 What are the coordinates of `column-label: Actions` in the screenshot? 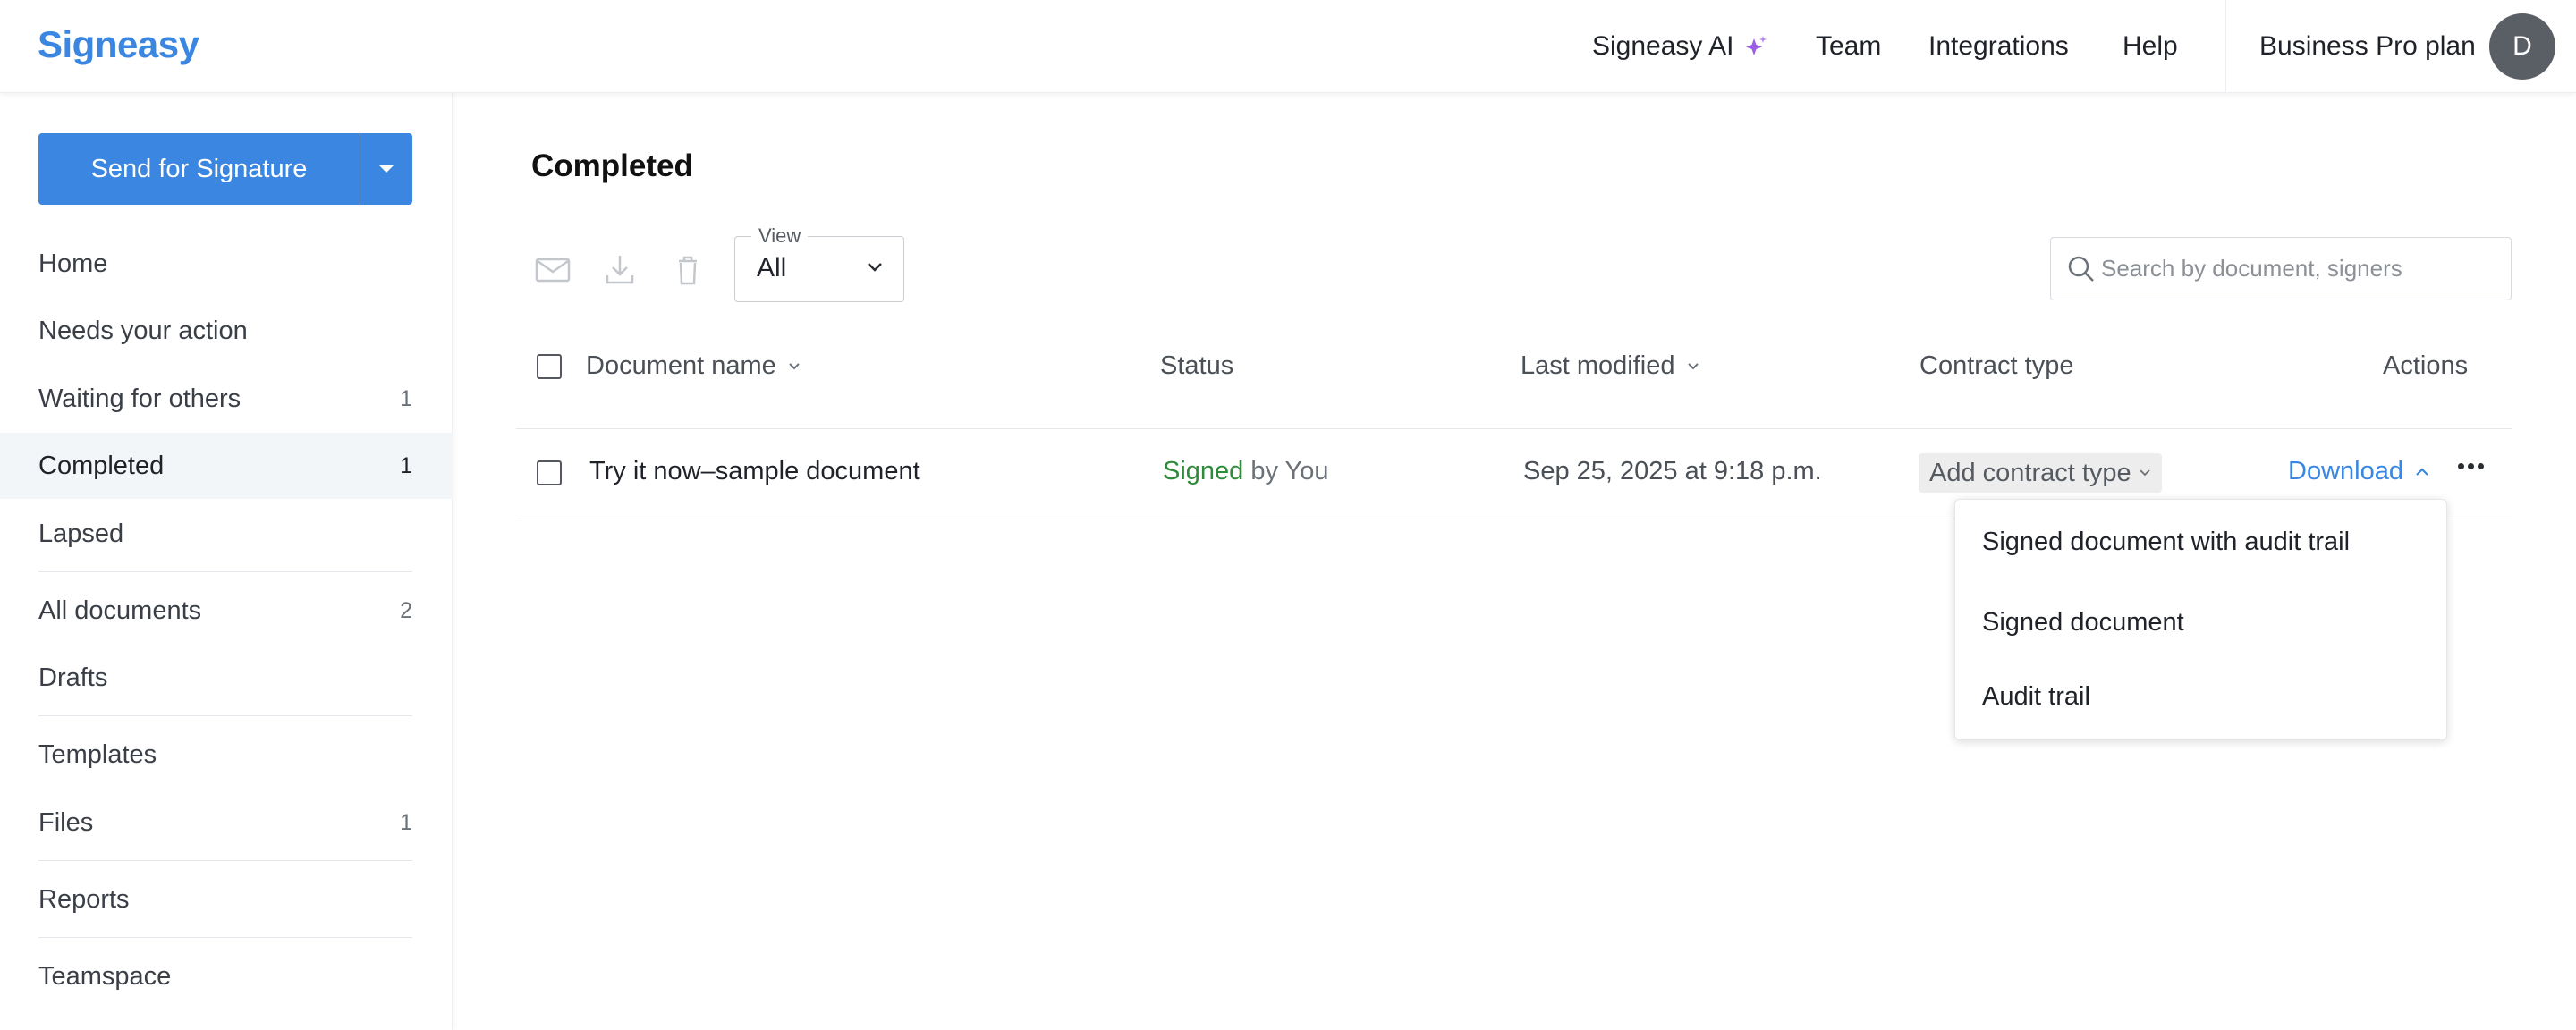 It's located at (2426, 365).